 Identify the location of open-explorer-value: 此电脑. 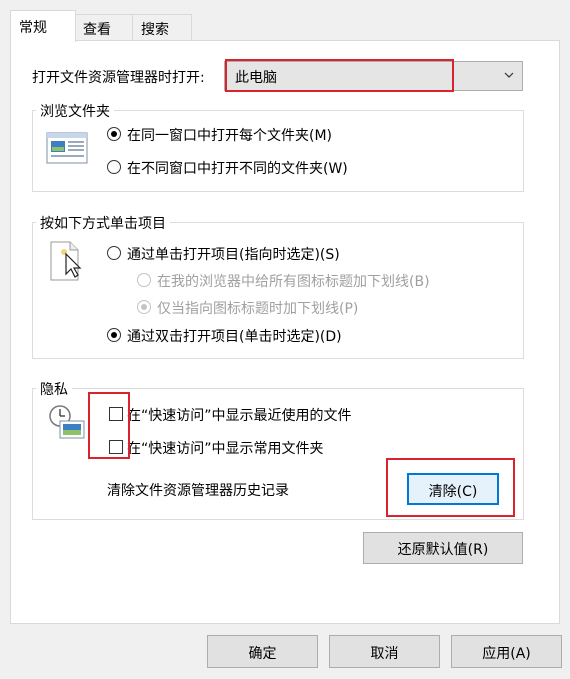
(256, 78).